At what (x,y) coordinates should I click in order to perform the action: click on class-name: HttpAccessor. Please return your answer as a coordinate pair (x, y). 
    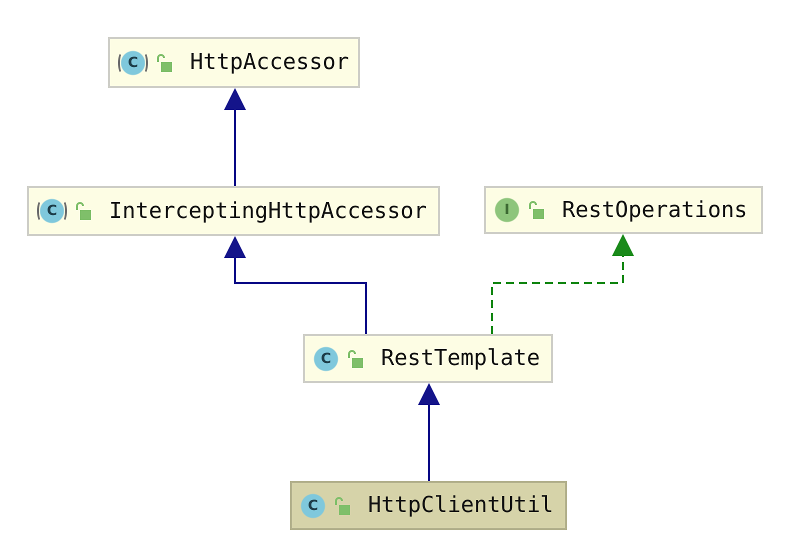
    Looking at the image, I should click on (269, 62).